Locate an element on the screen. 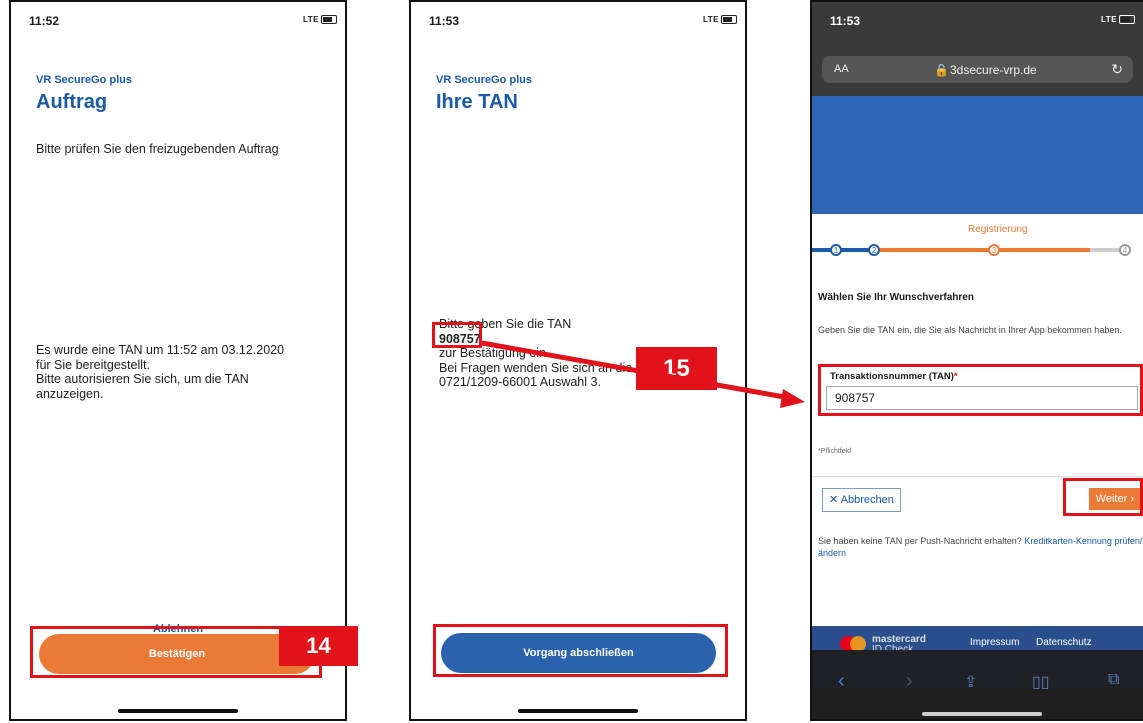  annotation-arrow is located at coordinates (643, 374).